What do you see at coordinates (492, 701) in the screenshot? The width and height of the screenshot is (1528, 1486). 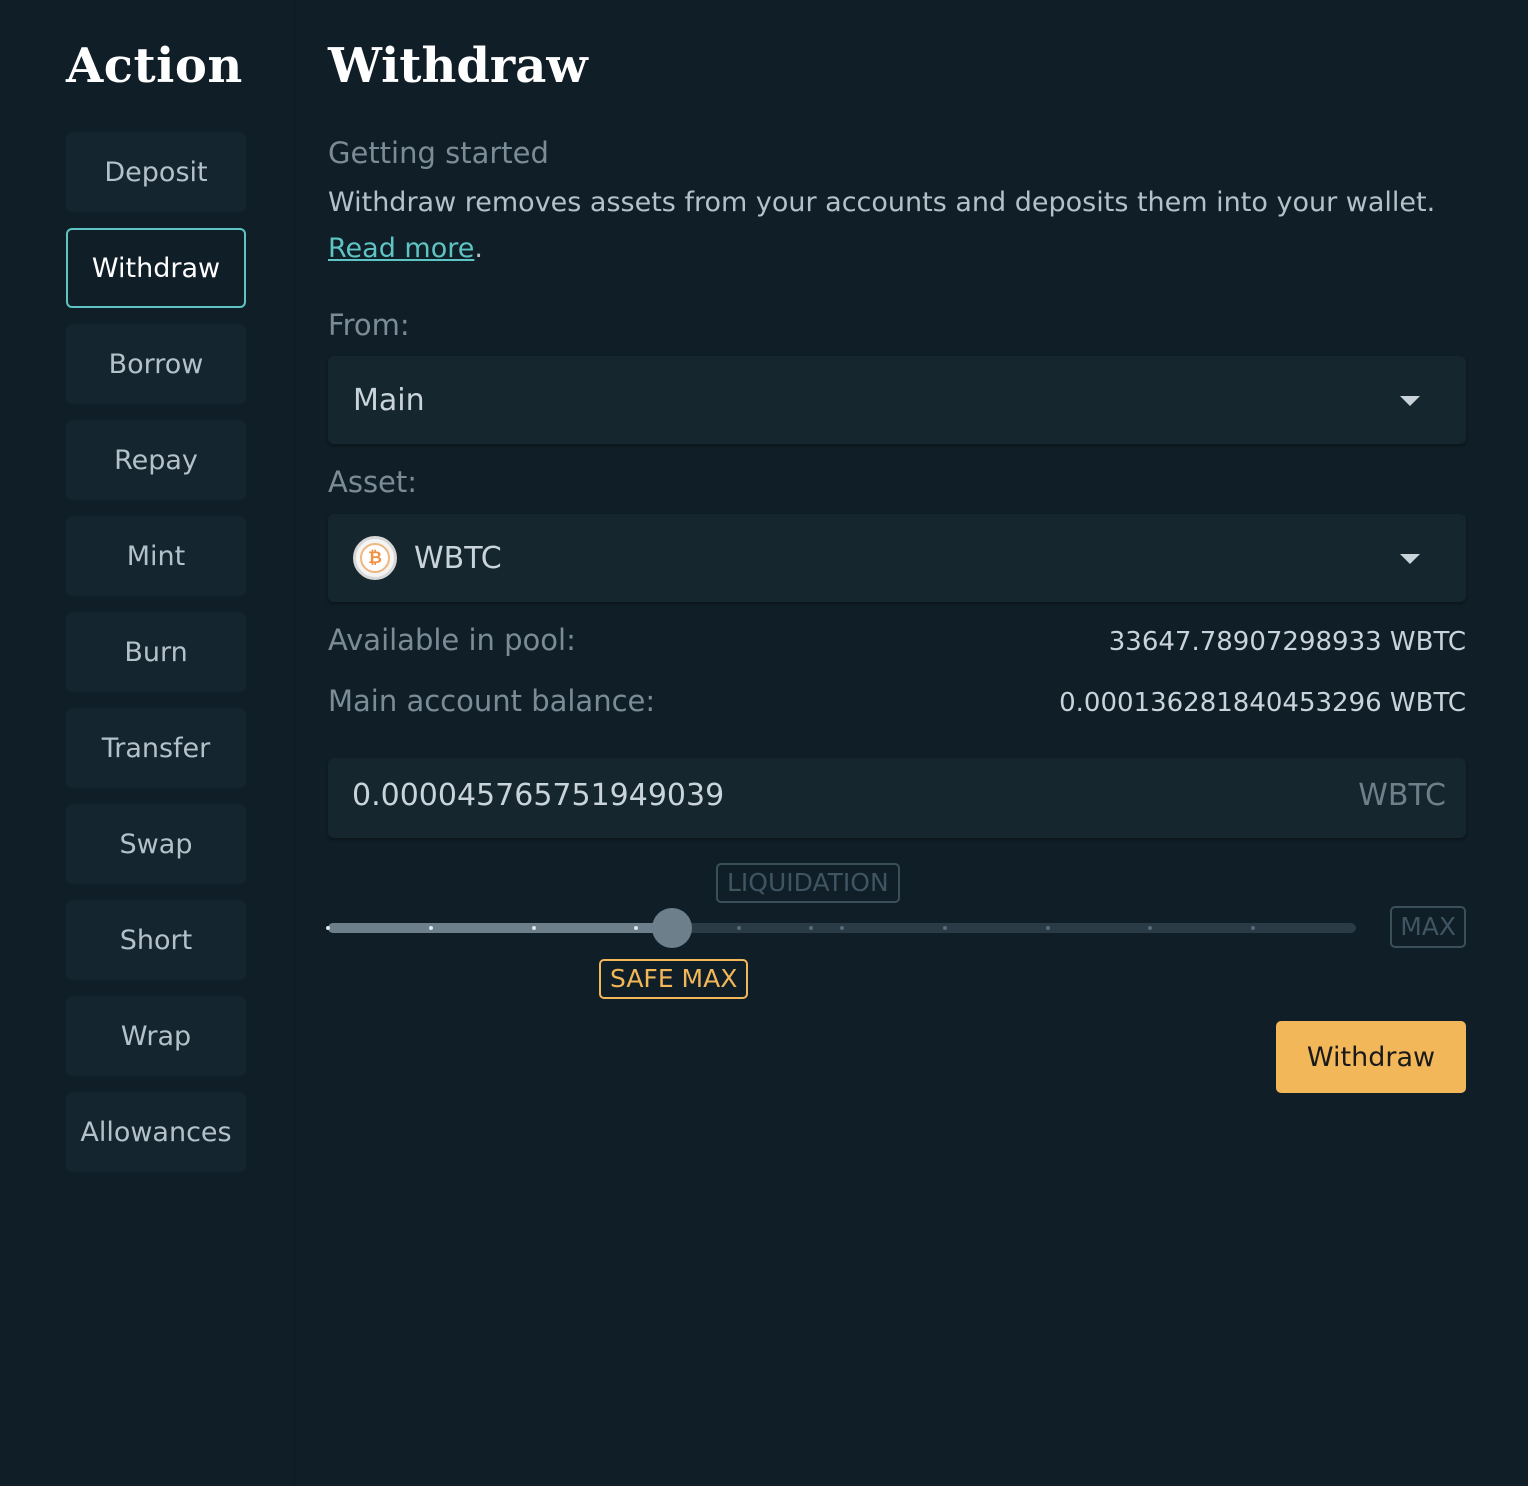 I see `main-account-balance-label: Main account balance:` at bounding box center [492, 701].